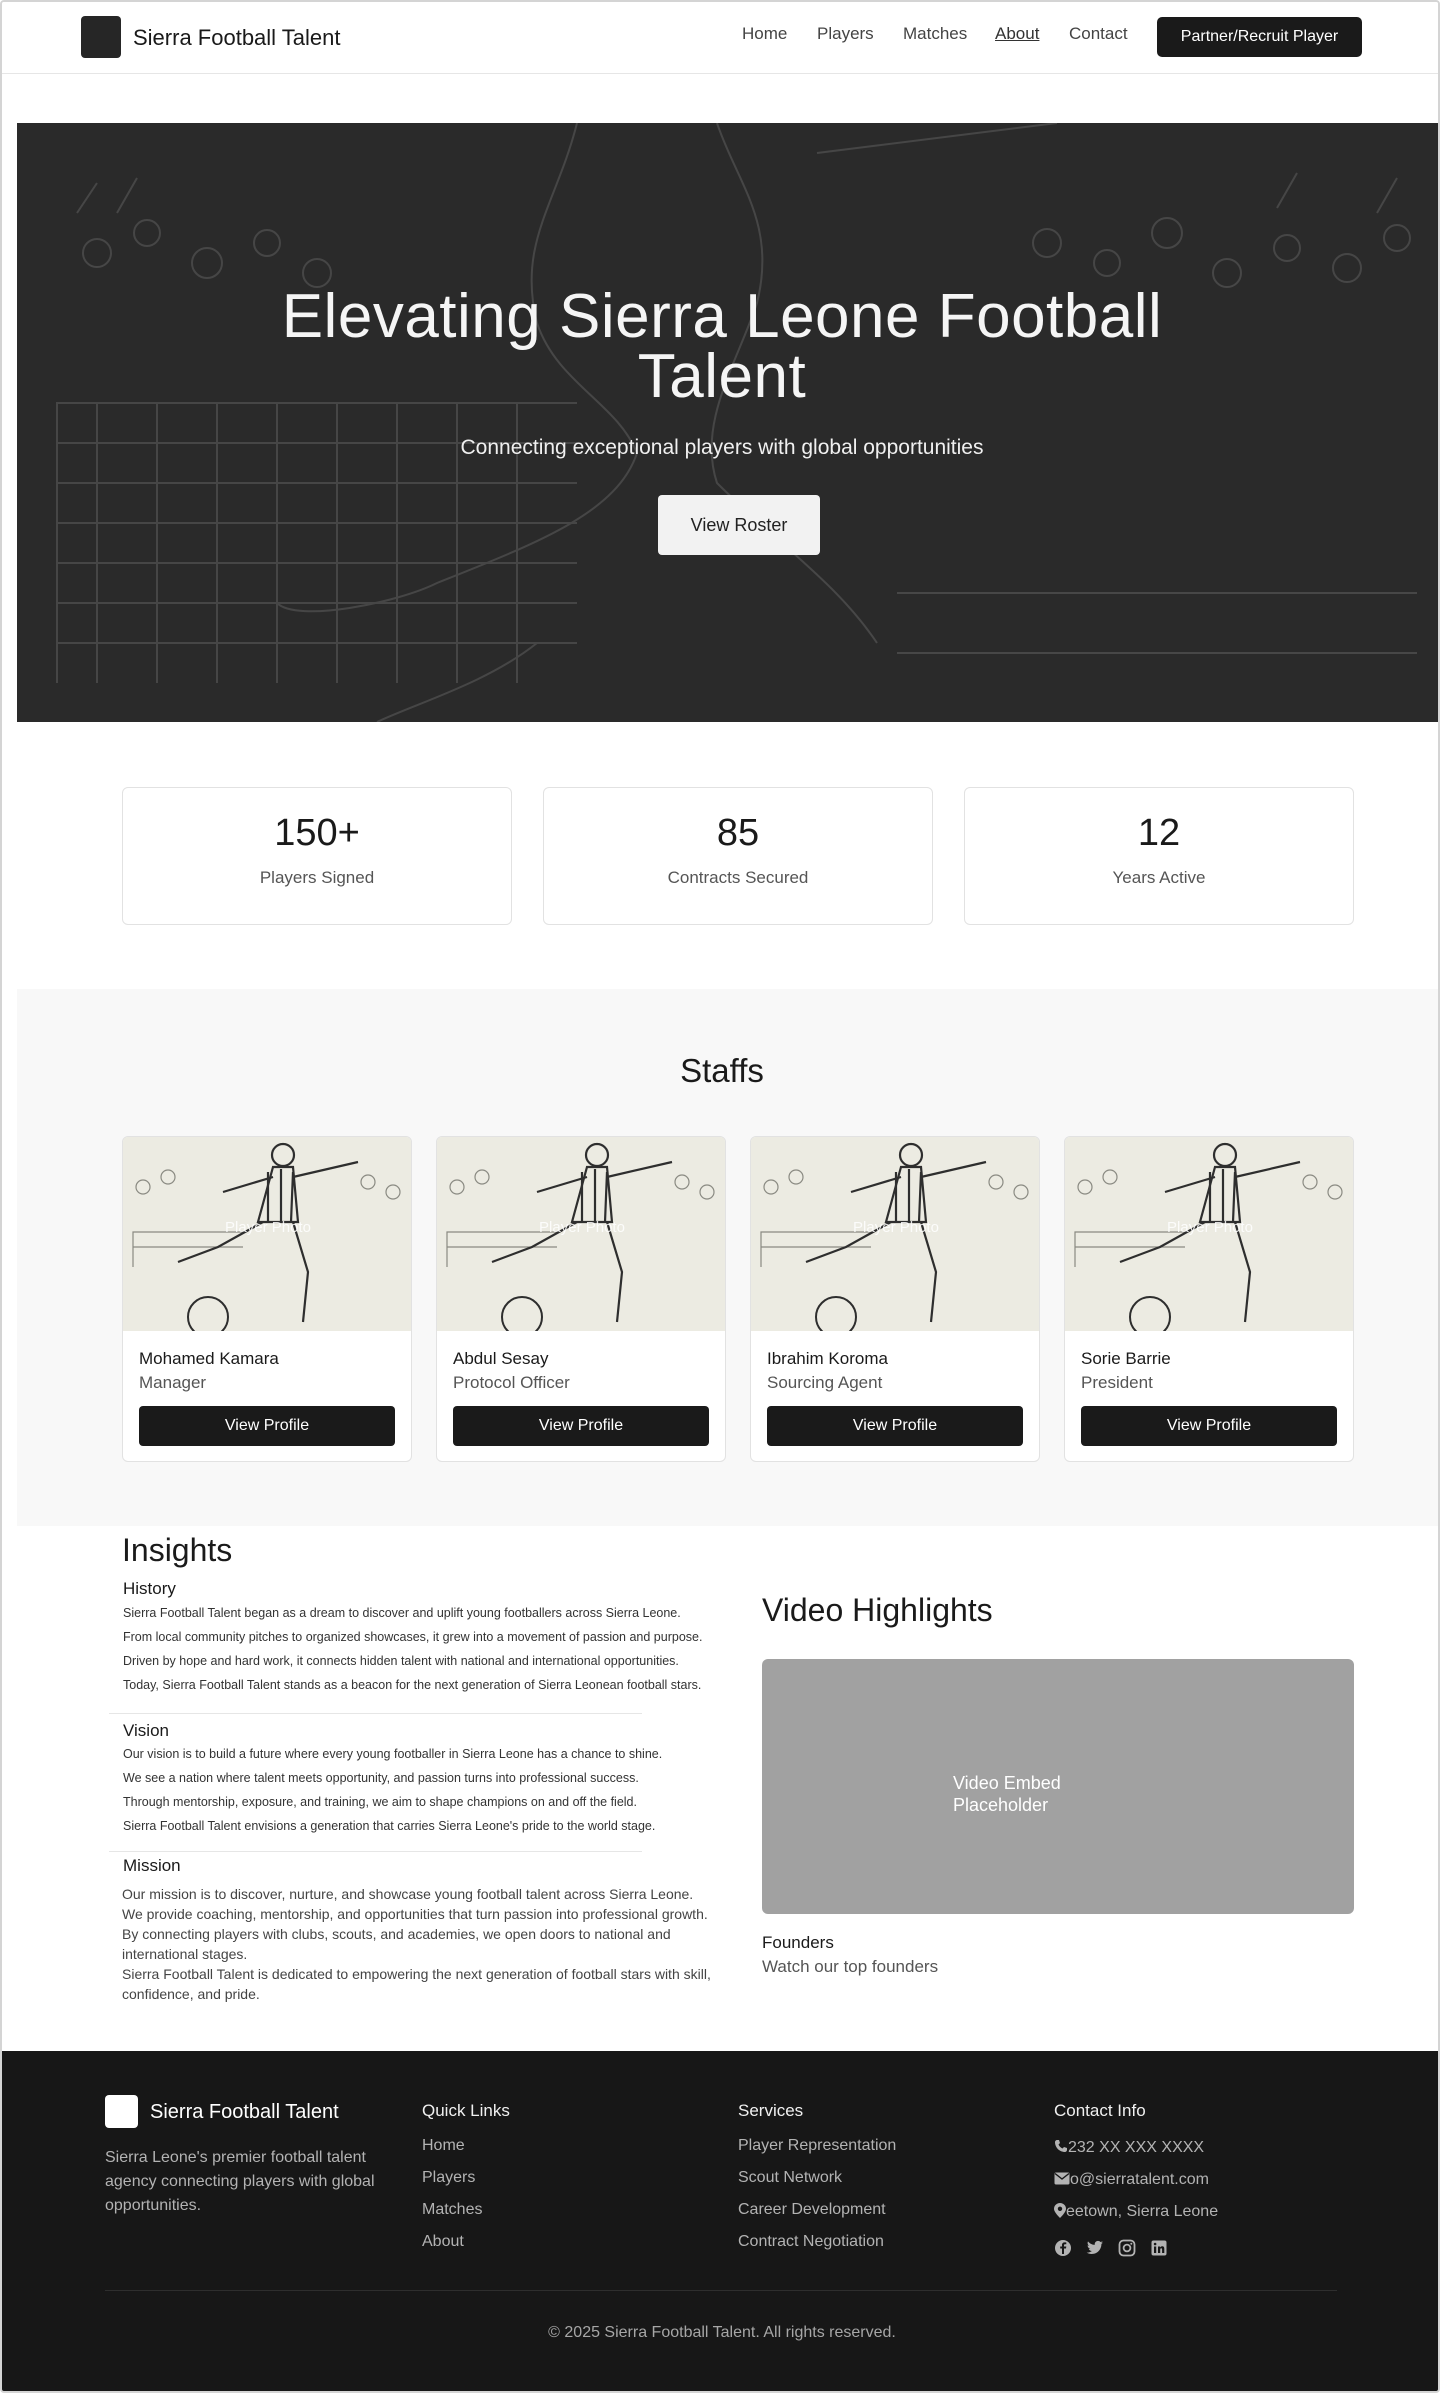 Image resolution: width=1440 pixels, height=2393 pixels. Describe the element at coordinates (1117, 1382) in the screenshot. I see `staff-role: President` at that location.